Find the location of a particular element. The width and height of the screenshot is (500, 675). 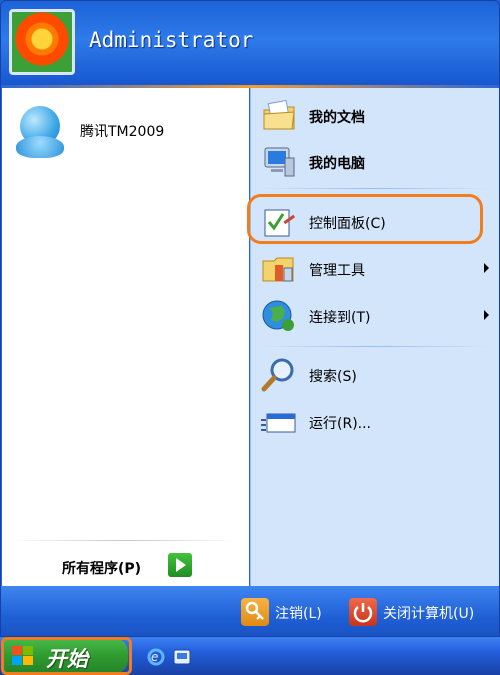

all-programs-label: 所有程序(P) is located at coordinates (102, 569).